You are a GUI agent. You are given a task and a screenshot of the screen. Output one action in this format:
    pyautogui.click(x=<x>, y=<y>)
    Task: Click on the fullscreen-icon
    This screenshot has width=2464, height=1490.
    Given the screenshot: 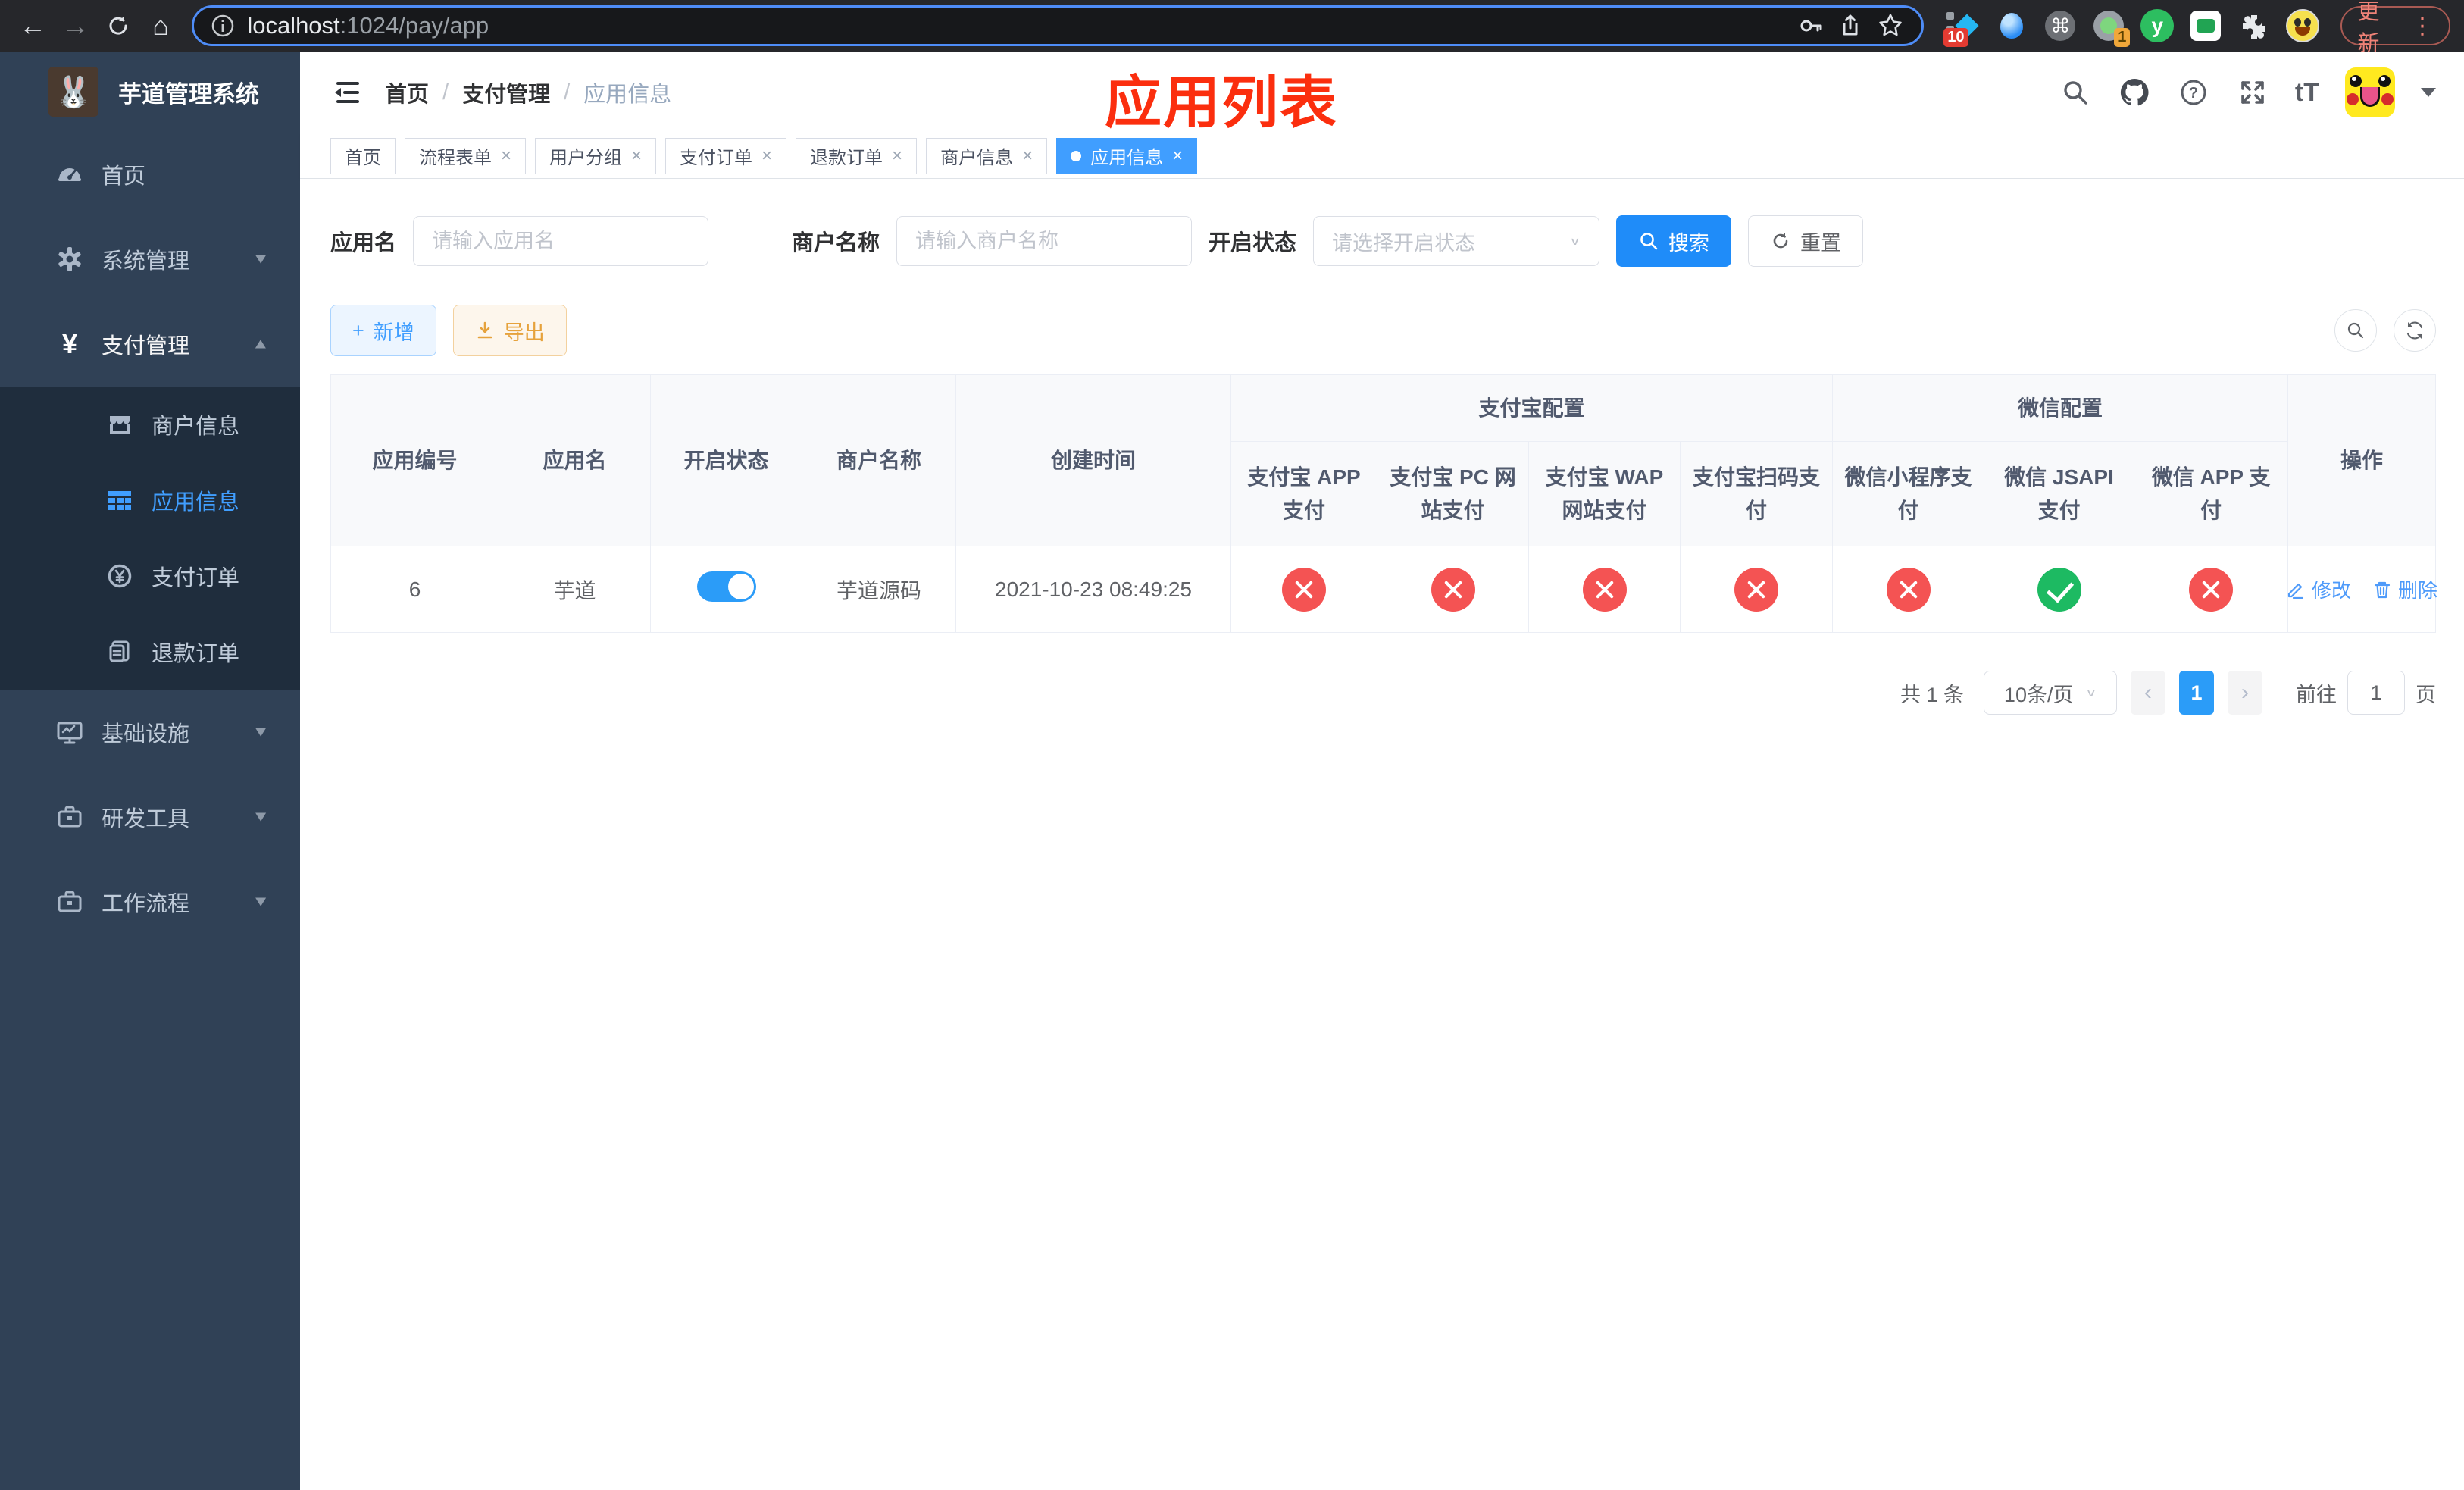 What is the action you would take?
    pyautogui.click(x=2252, y=92)
    